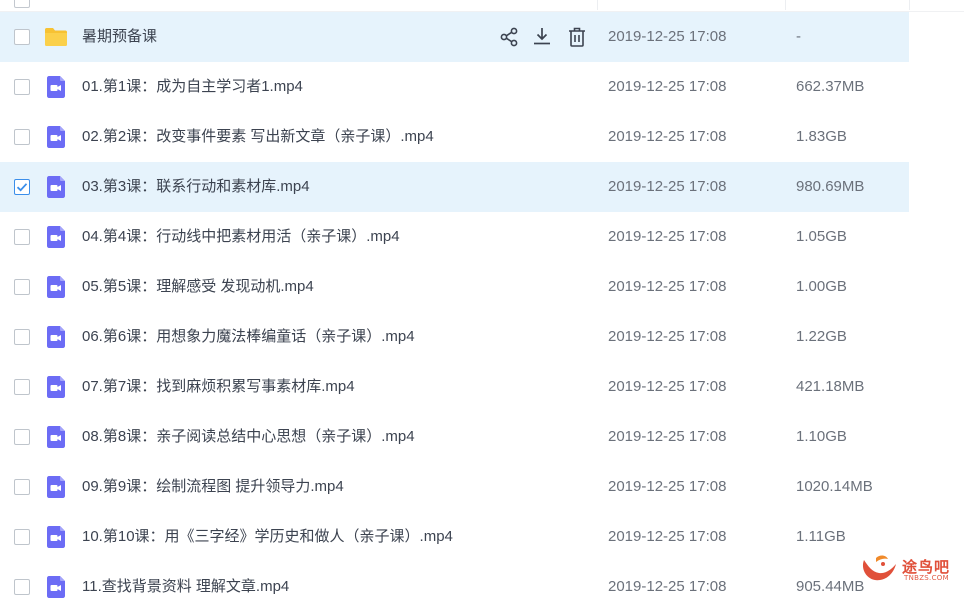 The image size is (964, 612). What do you see at coordinates (879, 568) in the screenshot?
I see `bird-logo-icon` at bounding box center [879, 568].